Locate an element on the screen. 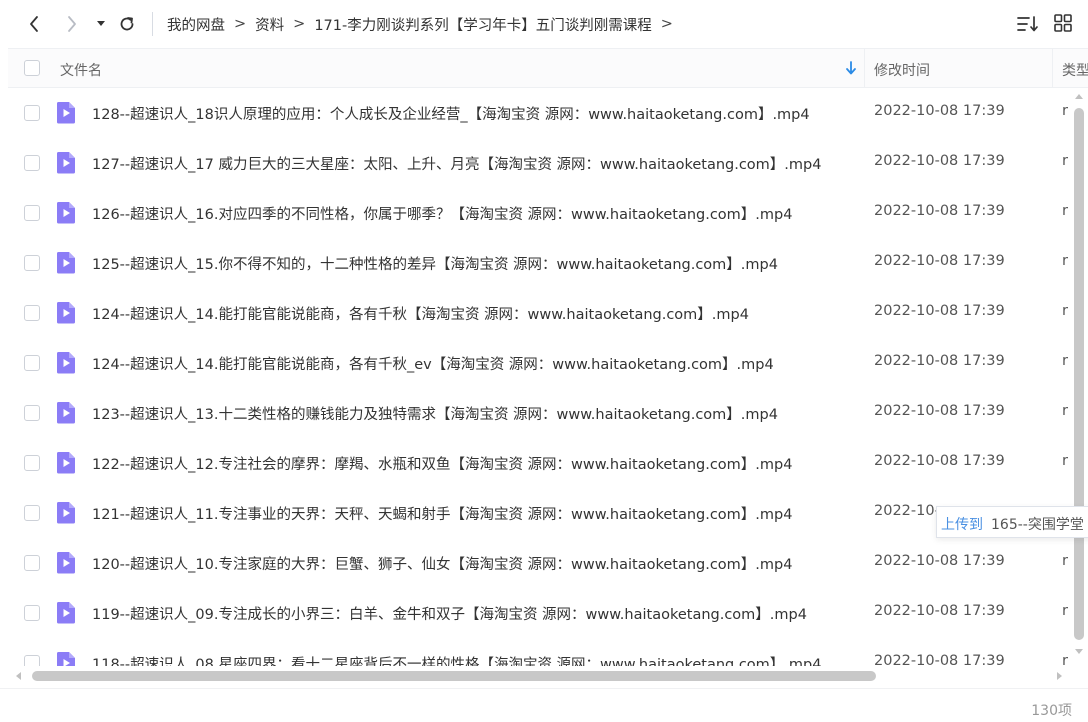 This screenshot has width=1088, height=722. breadcrumb: 我的网盘 > 资料 > 171-李力刚谈判系列【学习年卡】五门谈判刚需课程 > is located at coordinates (417, 24).